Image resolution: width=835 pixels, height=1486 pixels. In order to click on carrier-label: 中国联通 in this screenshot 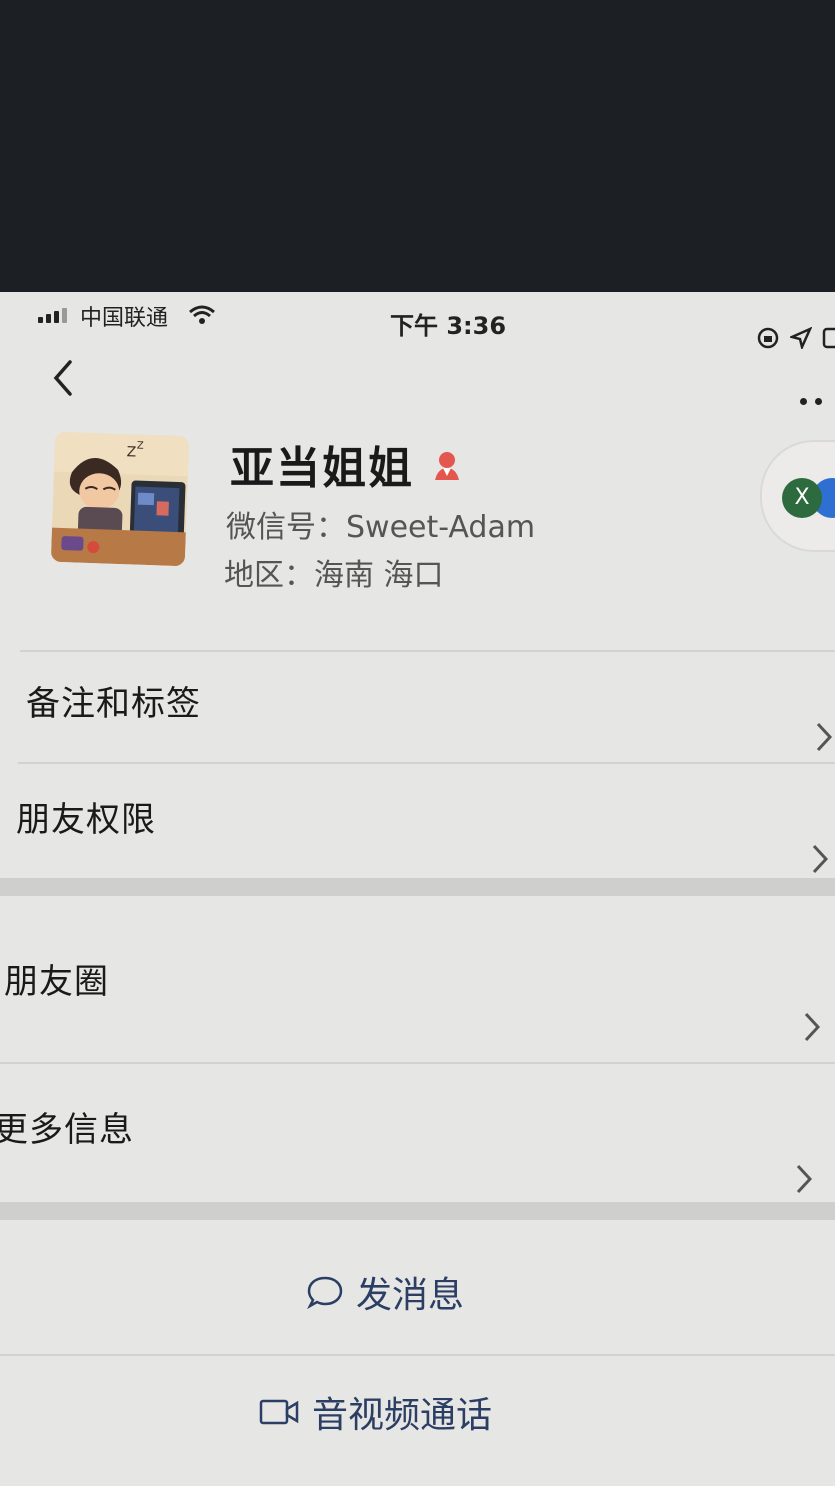, I will do `click(124, 318)`.